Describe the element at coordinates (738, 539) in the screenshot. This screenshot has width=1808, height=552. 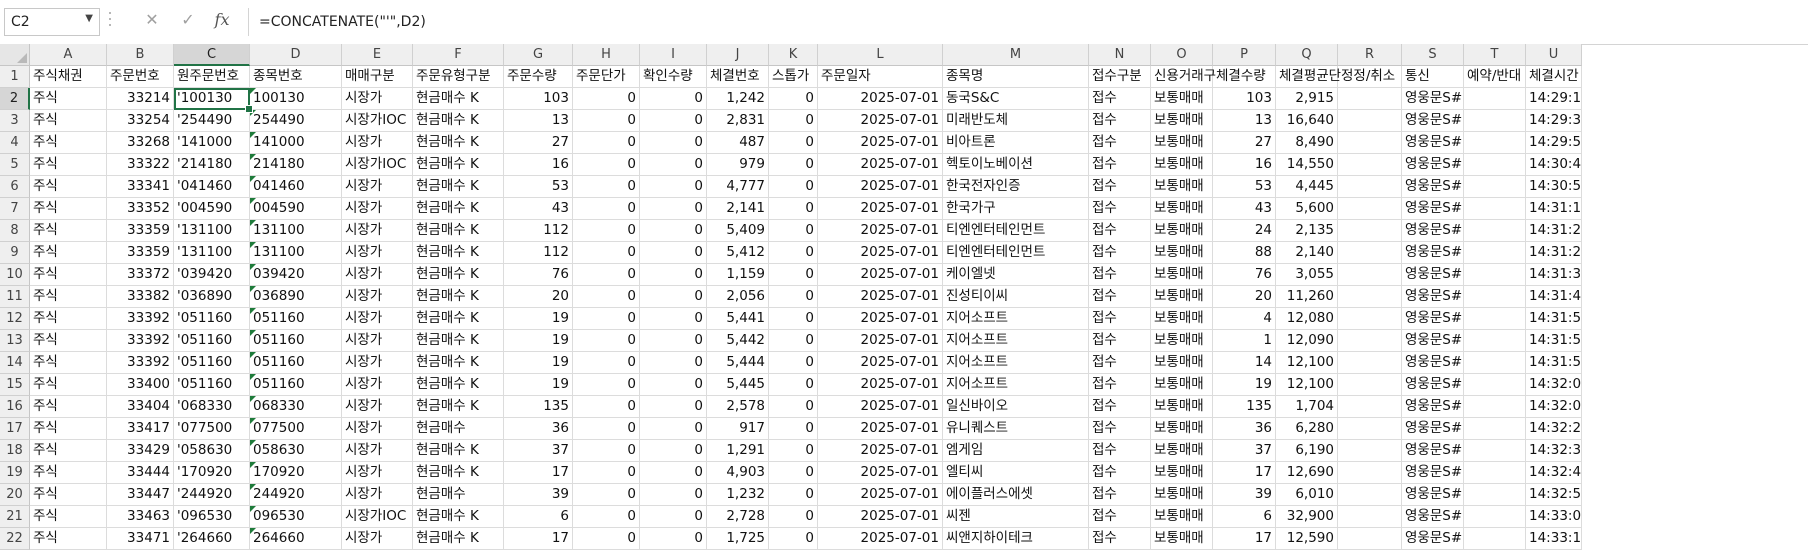
I see `table-cell: 1,725` at that location.